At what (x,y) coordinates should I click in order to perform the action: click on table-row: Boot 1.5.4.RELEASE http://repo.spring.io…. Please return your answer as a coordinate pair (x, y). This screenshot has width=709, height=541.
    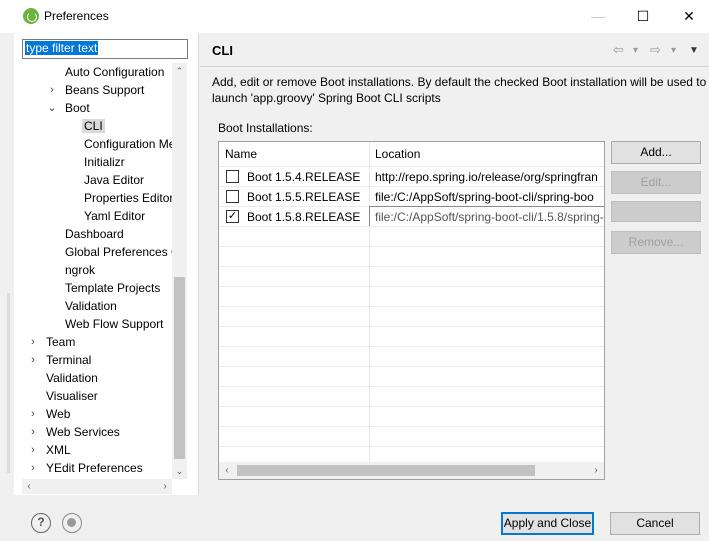
    Looking at the image, I should click on (411, 176).